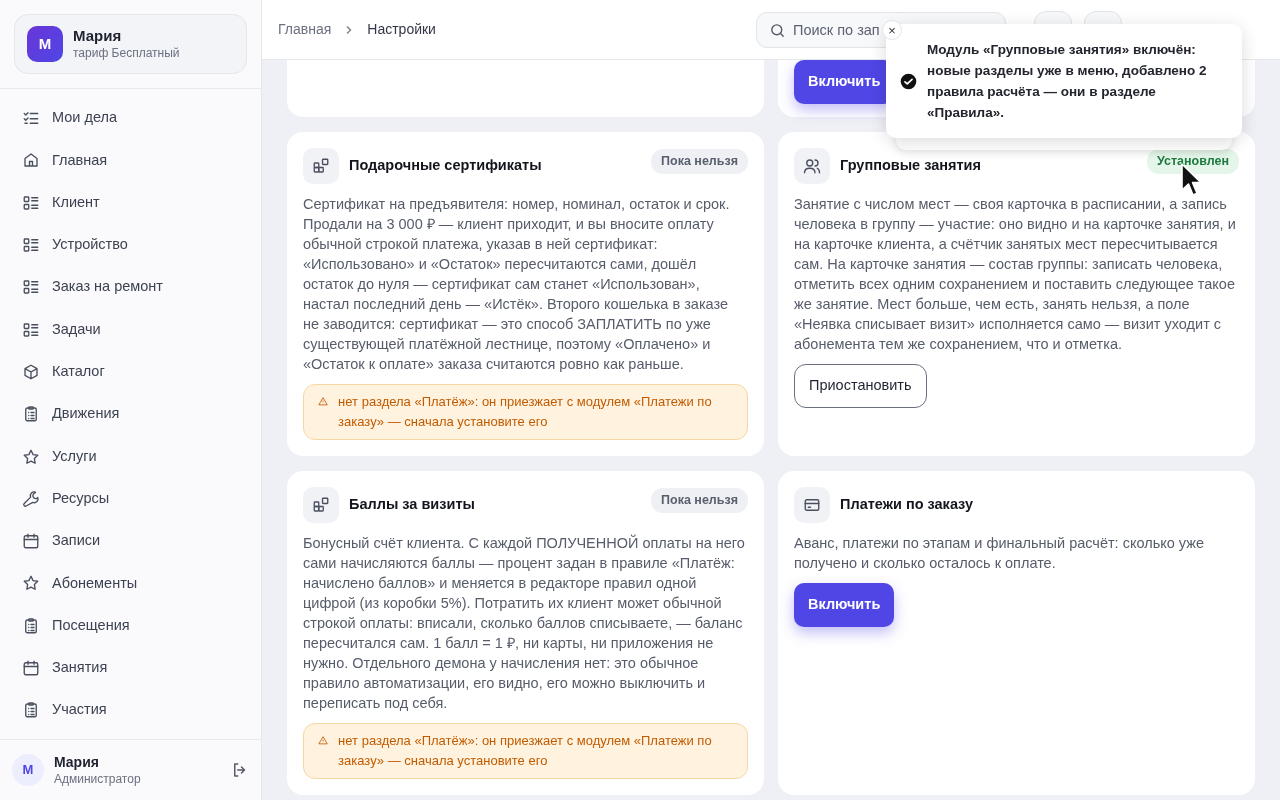  What do you see at coordinates (445, 166) in the screenshot?
I see `module-title: Подарочные сертификаты` at bounding box center [445, 166].